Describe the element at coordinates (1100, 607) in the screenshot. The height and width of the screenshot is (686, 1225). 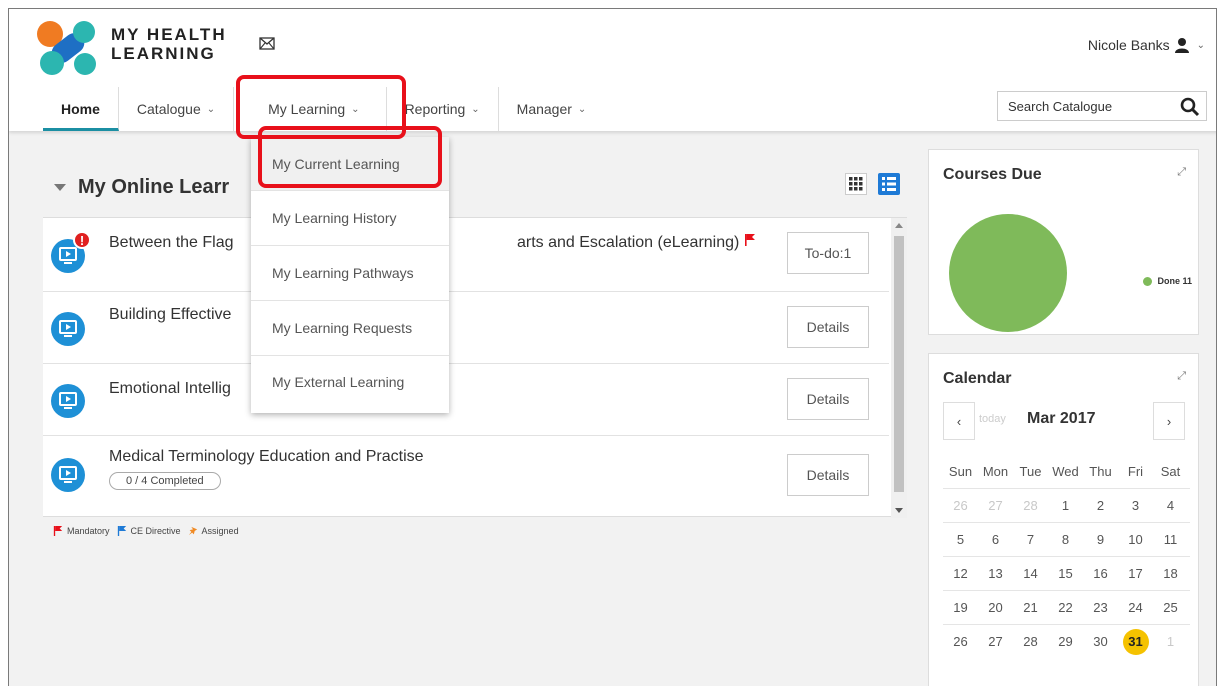
I see `calendar-day: 23` at that location.